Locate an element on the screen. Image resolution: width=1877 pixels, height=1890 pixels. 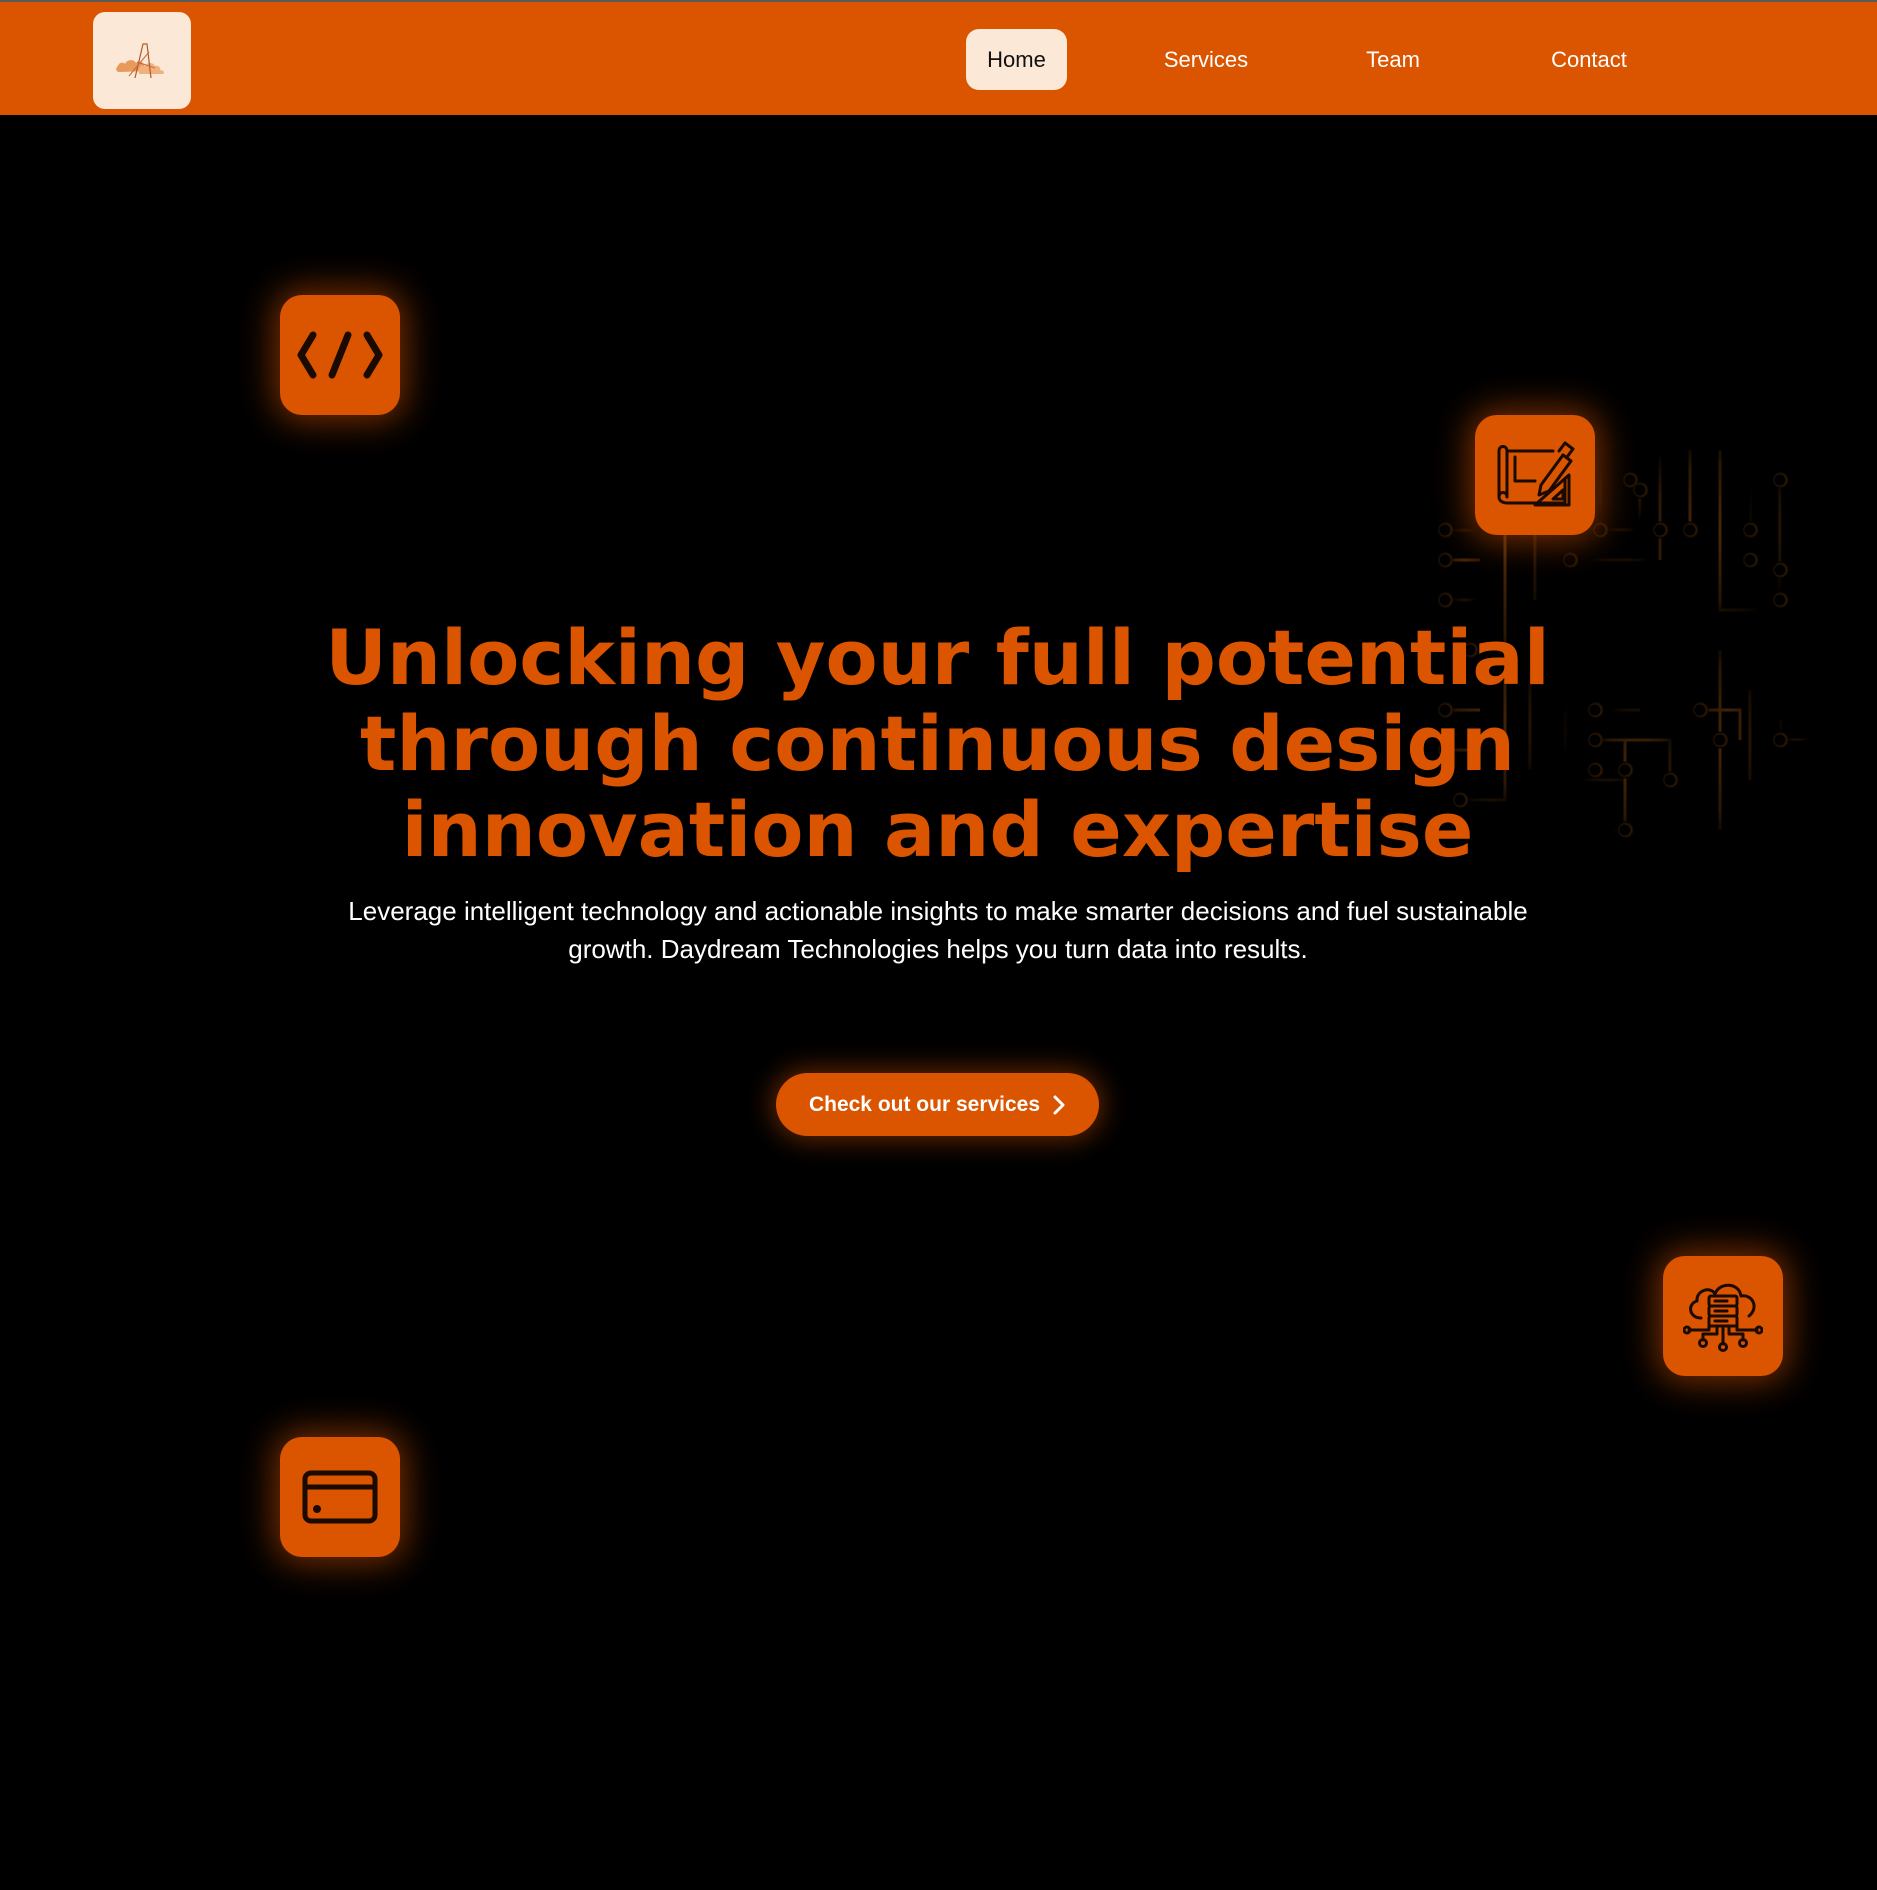
top-navbar: Home Services Team Contact is located at coordinates (938, 57).